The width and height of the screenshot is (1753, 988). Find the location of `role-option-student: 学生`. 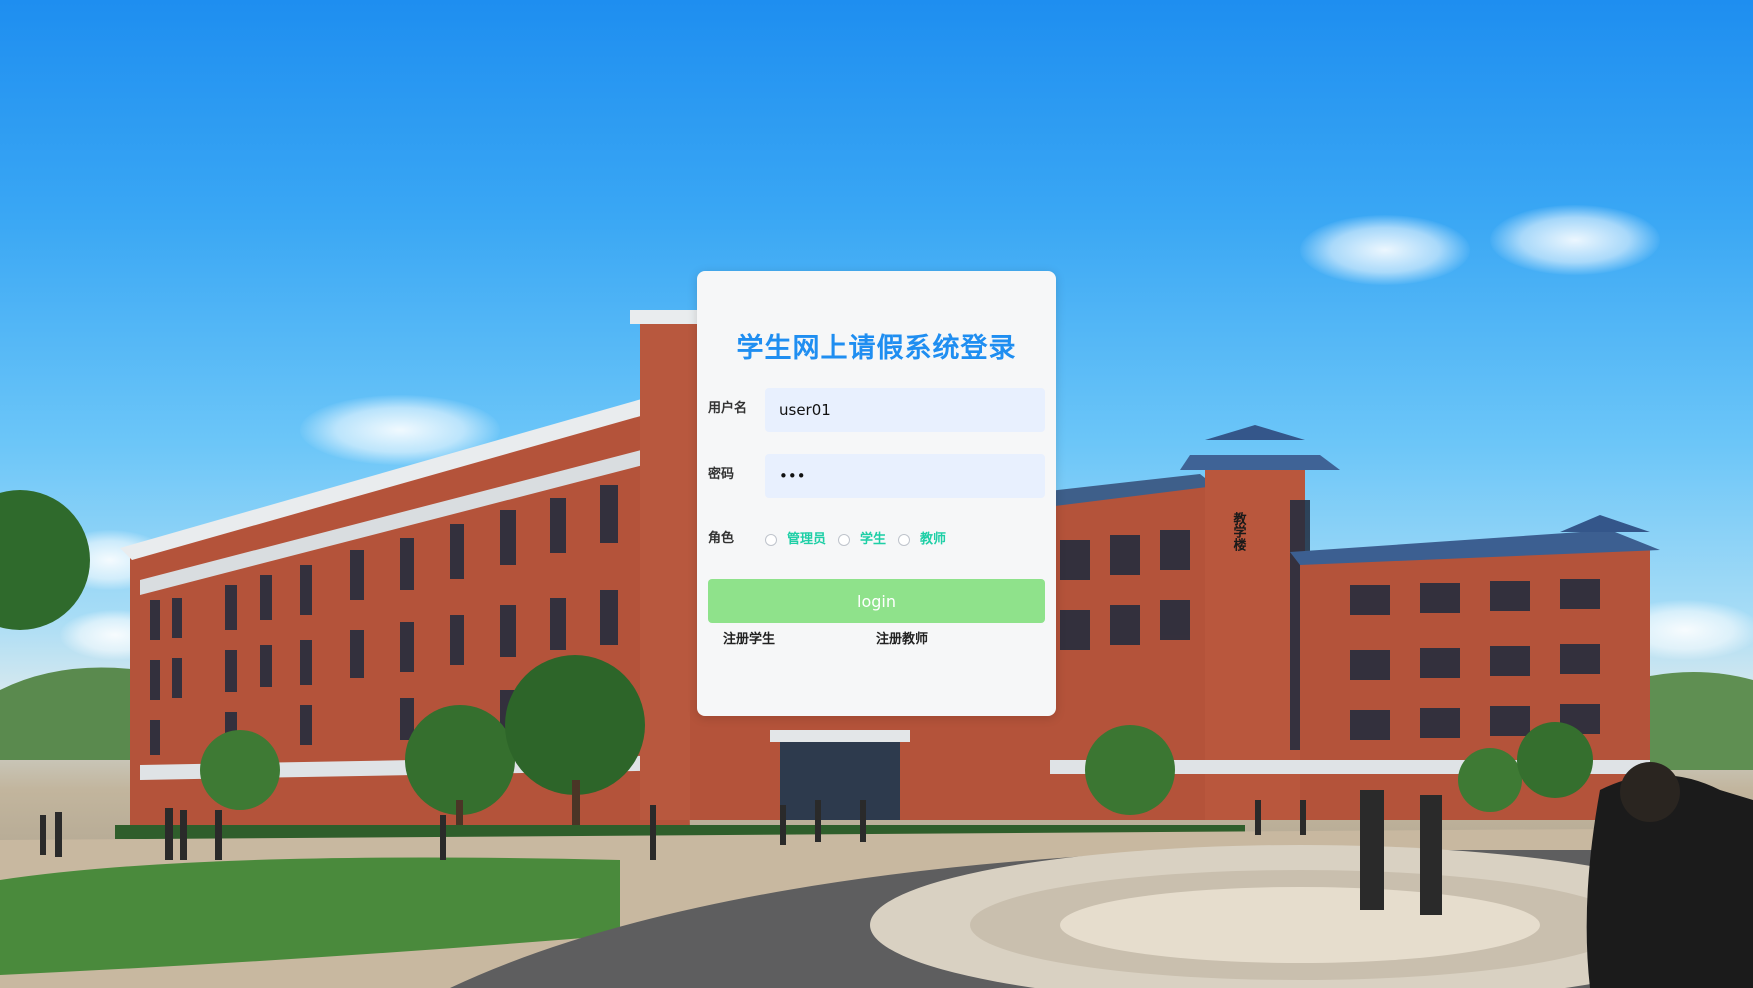

role-option-student: 学生 is located at coordinates (862, 540).